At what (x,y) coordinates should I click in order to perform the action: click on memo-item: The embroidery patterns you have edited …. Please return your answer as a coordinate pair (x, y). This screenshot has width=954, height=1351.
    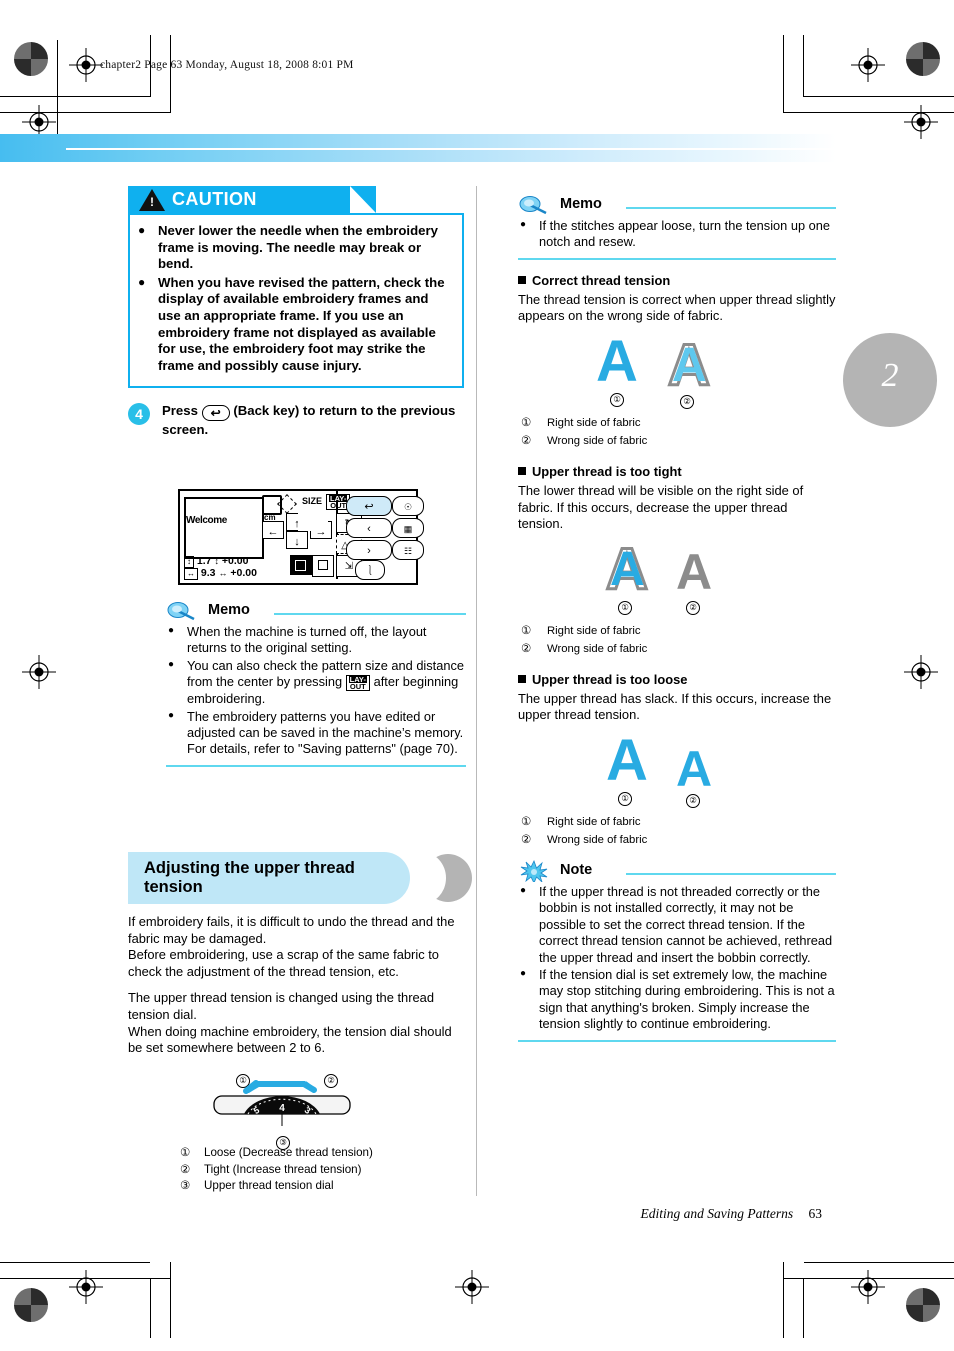
    Looking at the image, I should click on (316, 733).